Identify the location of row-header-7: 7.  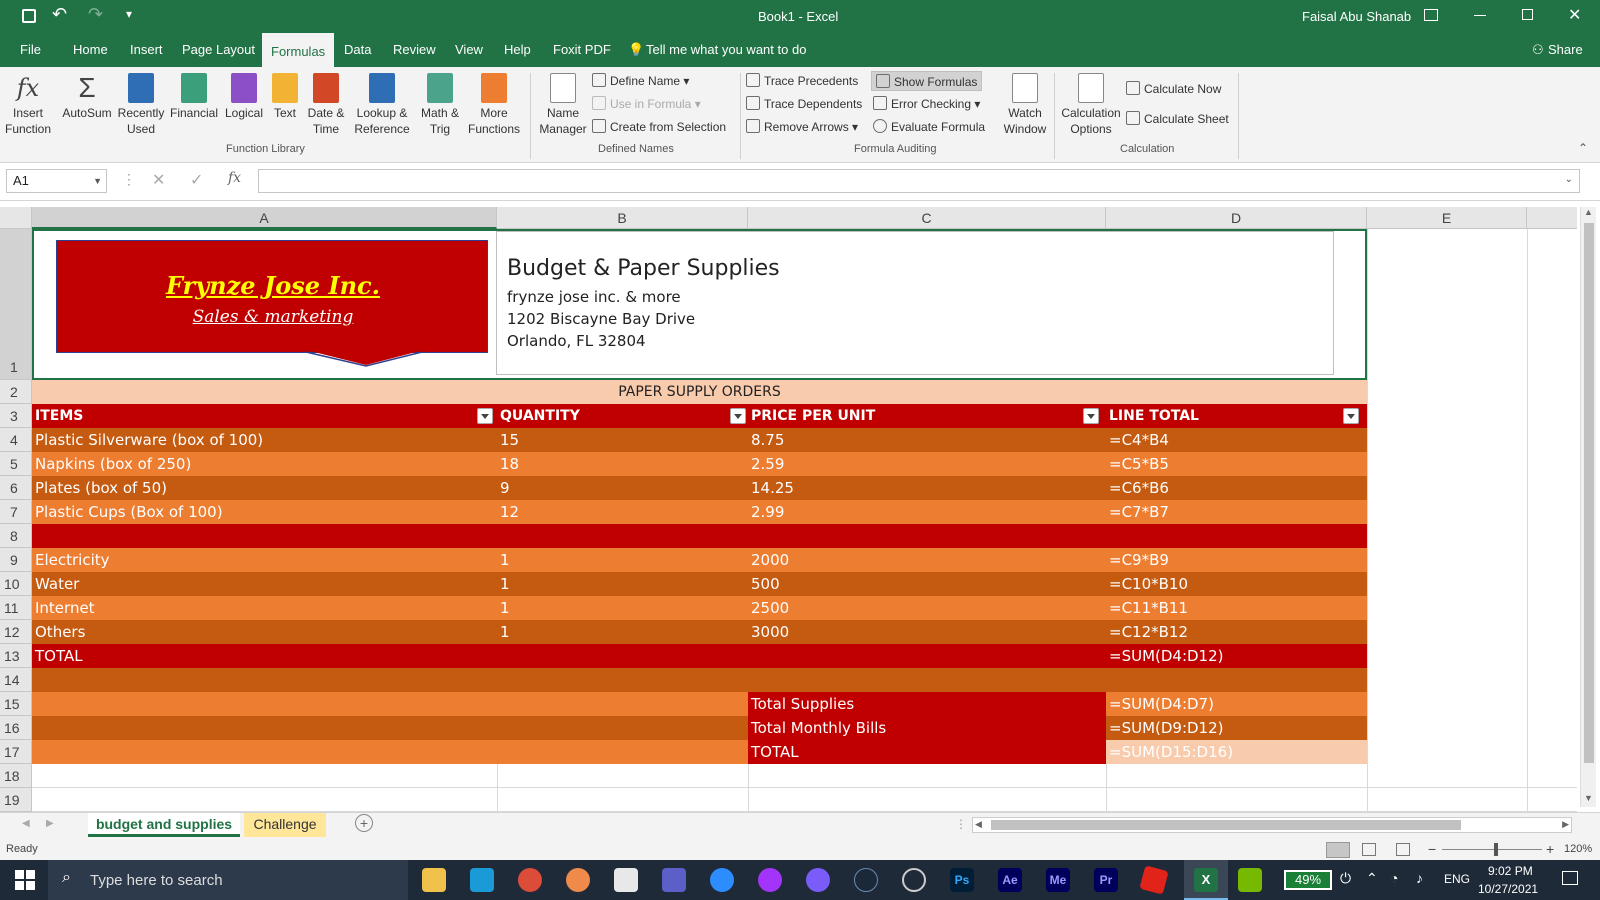
(16, 512).